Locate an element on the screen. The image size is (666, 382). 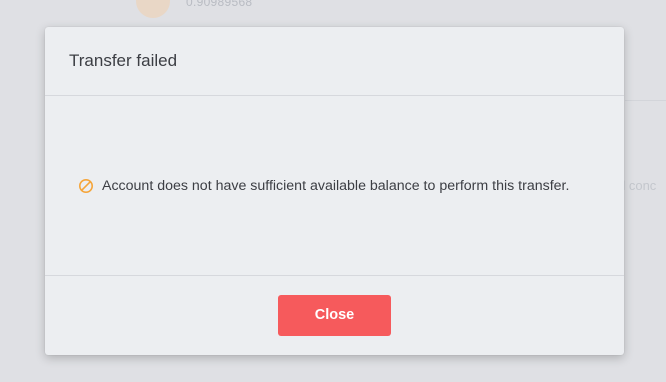
close-button: Close is located at coordinates (334, 315).